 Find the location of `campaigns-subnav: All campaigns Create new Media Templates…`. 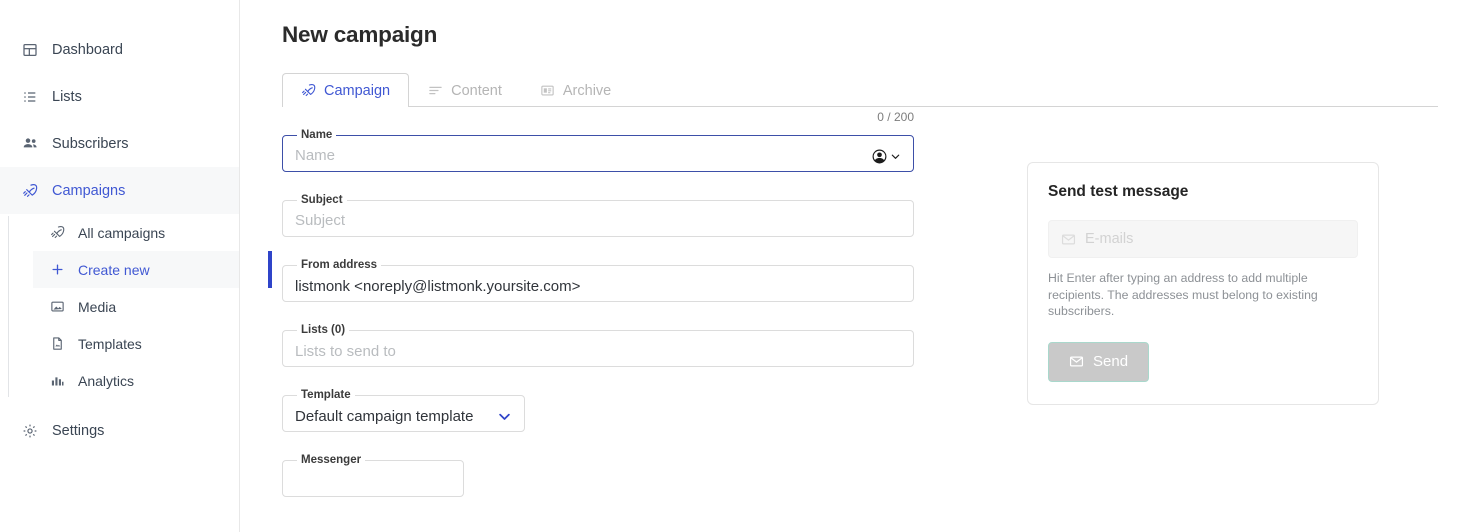

campaigns-subnav: All campaigns Create new Media Templates… is located at coordinates (136, 306).